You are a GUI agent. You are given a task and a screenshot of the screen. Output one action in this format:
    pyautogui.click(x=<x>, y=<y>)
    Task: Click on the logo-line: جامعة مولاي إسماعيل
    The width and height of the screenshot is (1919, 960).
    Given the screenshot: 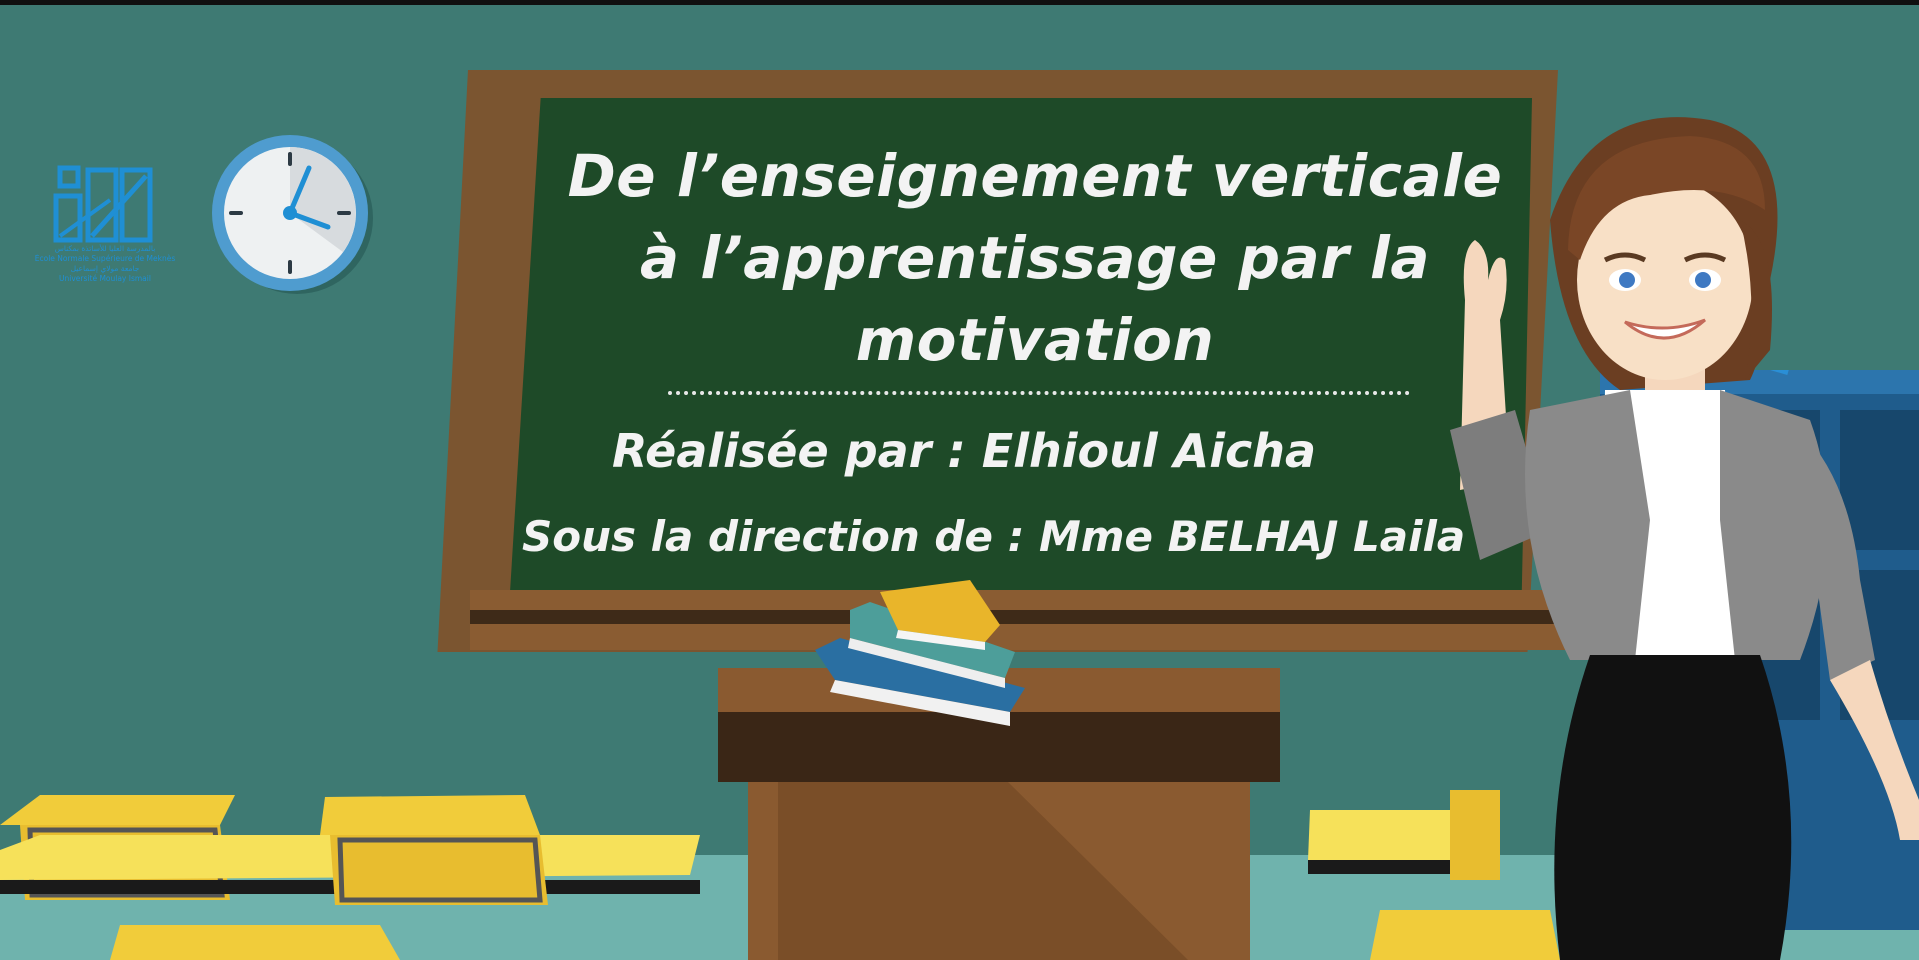 What is the action you would take?
    pyautogui.click(x=105, y=268)
    